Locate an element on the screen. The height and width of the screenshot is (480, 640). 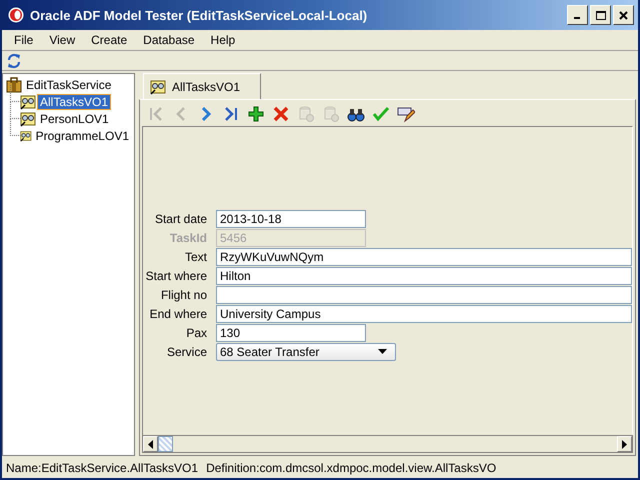
field-label: Service is located at coordinates (186, 351).